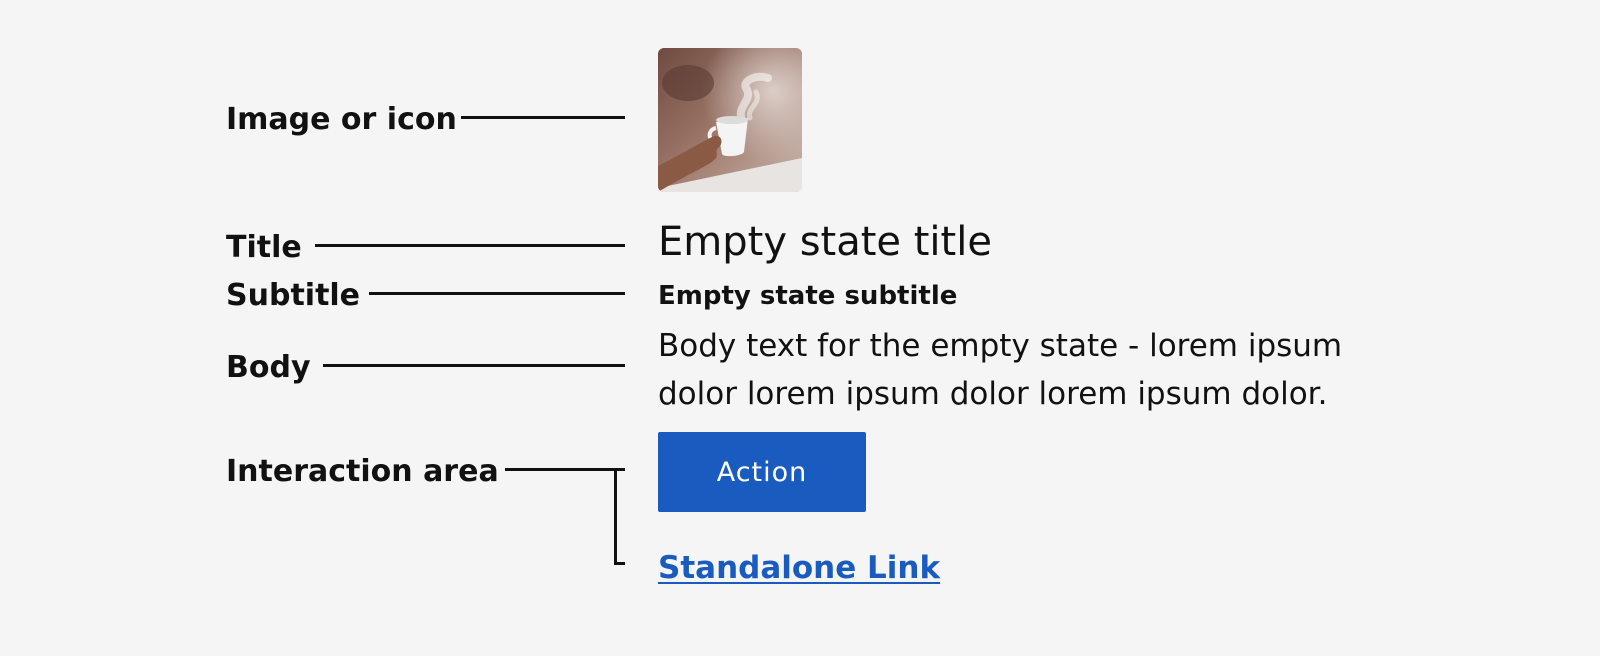 This screenshot has width=1600, height=656. I want to click on coffee-cup-photo-icon, so click(730, 120).